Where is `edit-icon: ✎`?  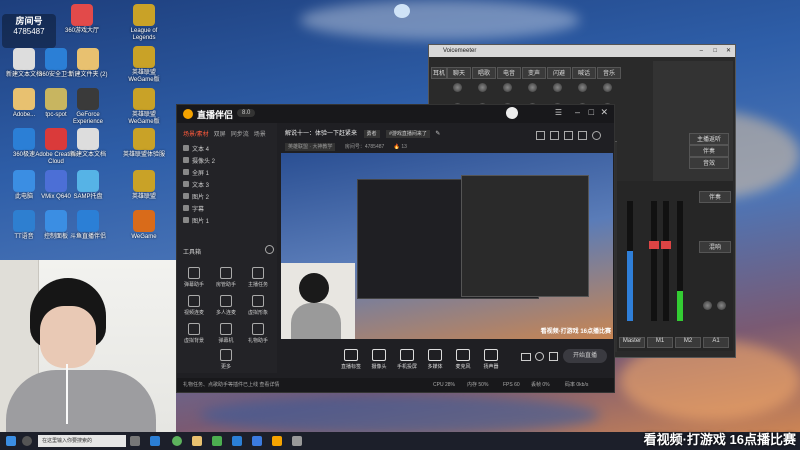 edit-icon: ✎ is located at coordinates (437, 134).